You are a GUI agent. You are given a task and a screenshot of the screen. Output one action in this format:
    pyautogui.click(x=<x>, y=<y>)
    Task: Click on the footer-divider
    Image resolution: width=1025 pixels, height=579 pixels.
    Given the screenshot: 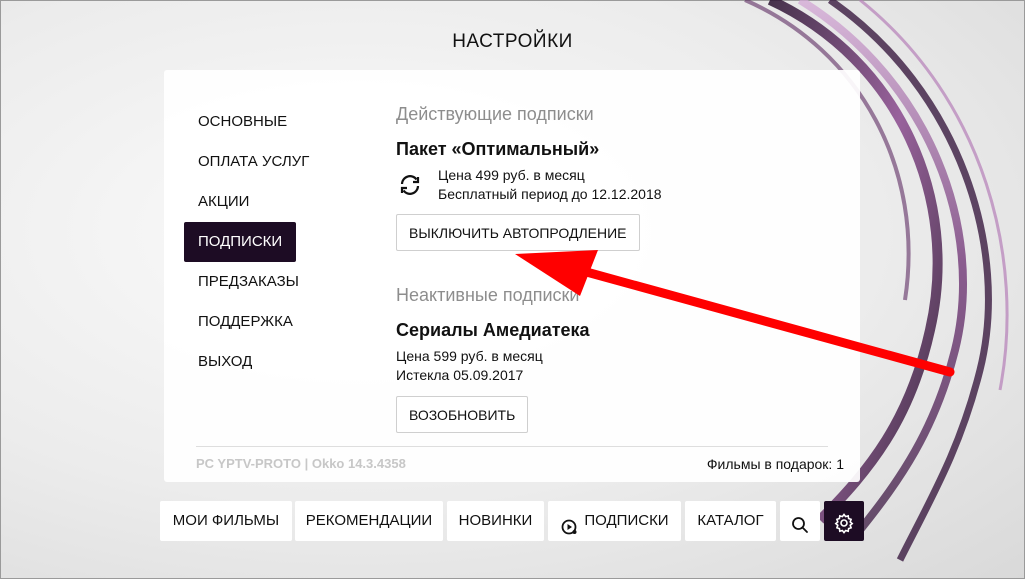 What is the action you would take?
    pyautogui.click(x=512, y=446)
    